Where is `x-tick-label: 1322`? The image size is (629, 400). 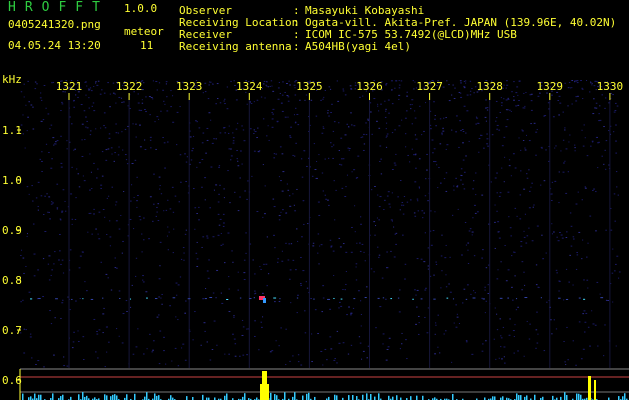
x-tick-label: 1322 is located at coordinates (129, 86).